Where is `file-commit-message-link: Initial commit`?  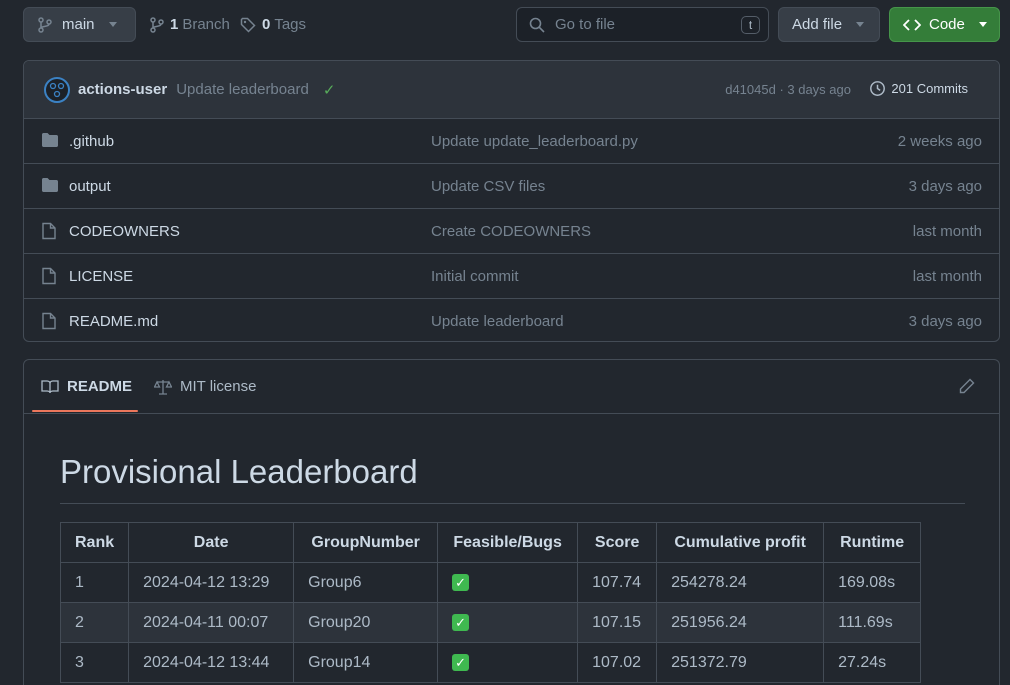 file-commit-message-link: Initial commit is located at coordinates (475, 276).